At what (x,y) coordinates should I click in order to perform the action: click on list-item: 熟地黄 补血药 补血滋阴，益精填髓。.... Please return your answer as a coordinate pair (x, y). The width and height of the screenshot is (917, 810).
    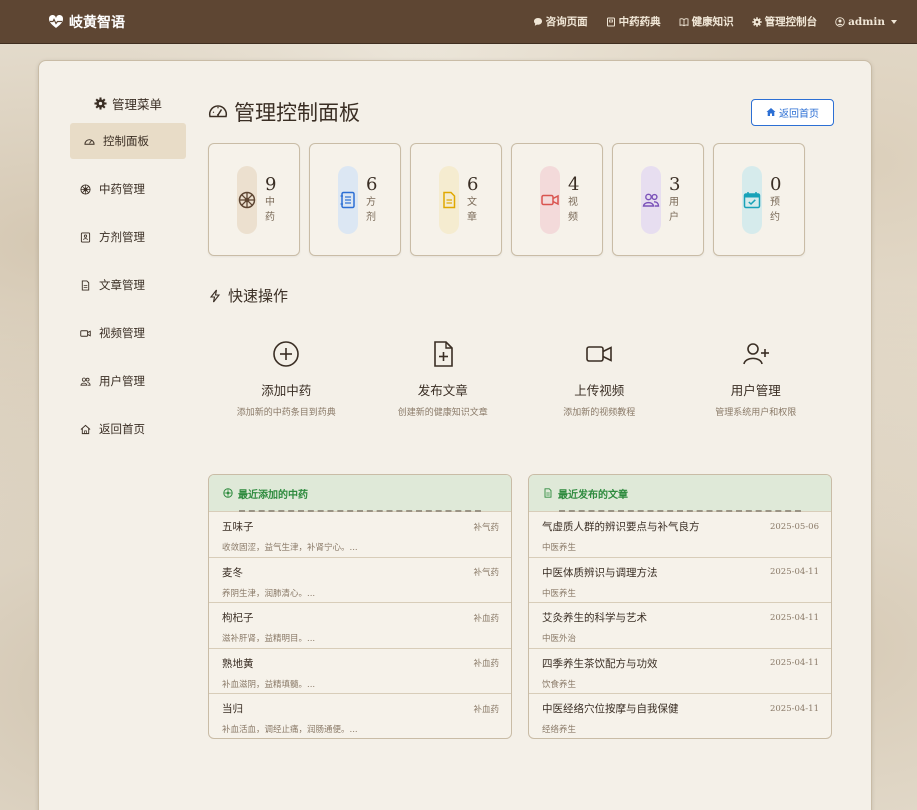
    Looking at the image, I should click on (360, 670).